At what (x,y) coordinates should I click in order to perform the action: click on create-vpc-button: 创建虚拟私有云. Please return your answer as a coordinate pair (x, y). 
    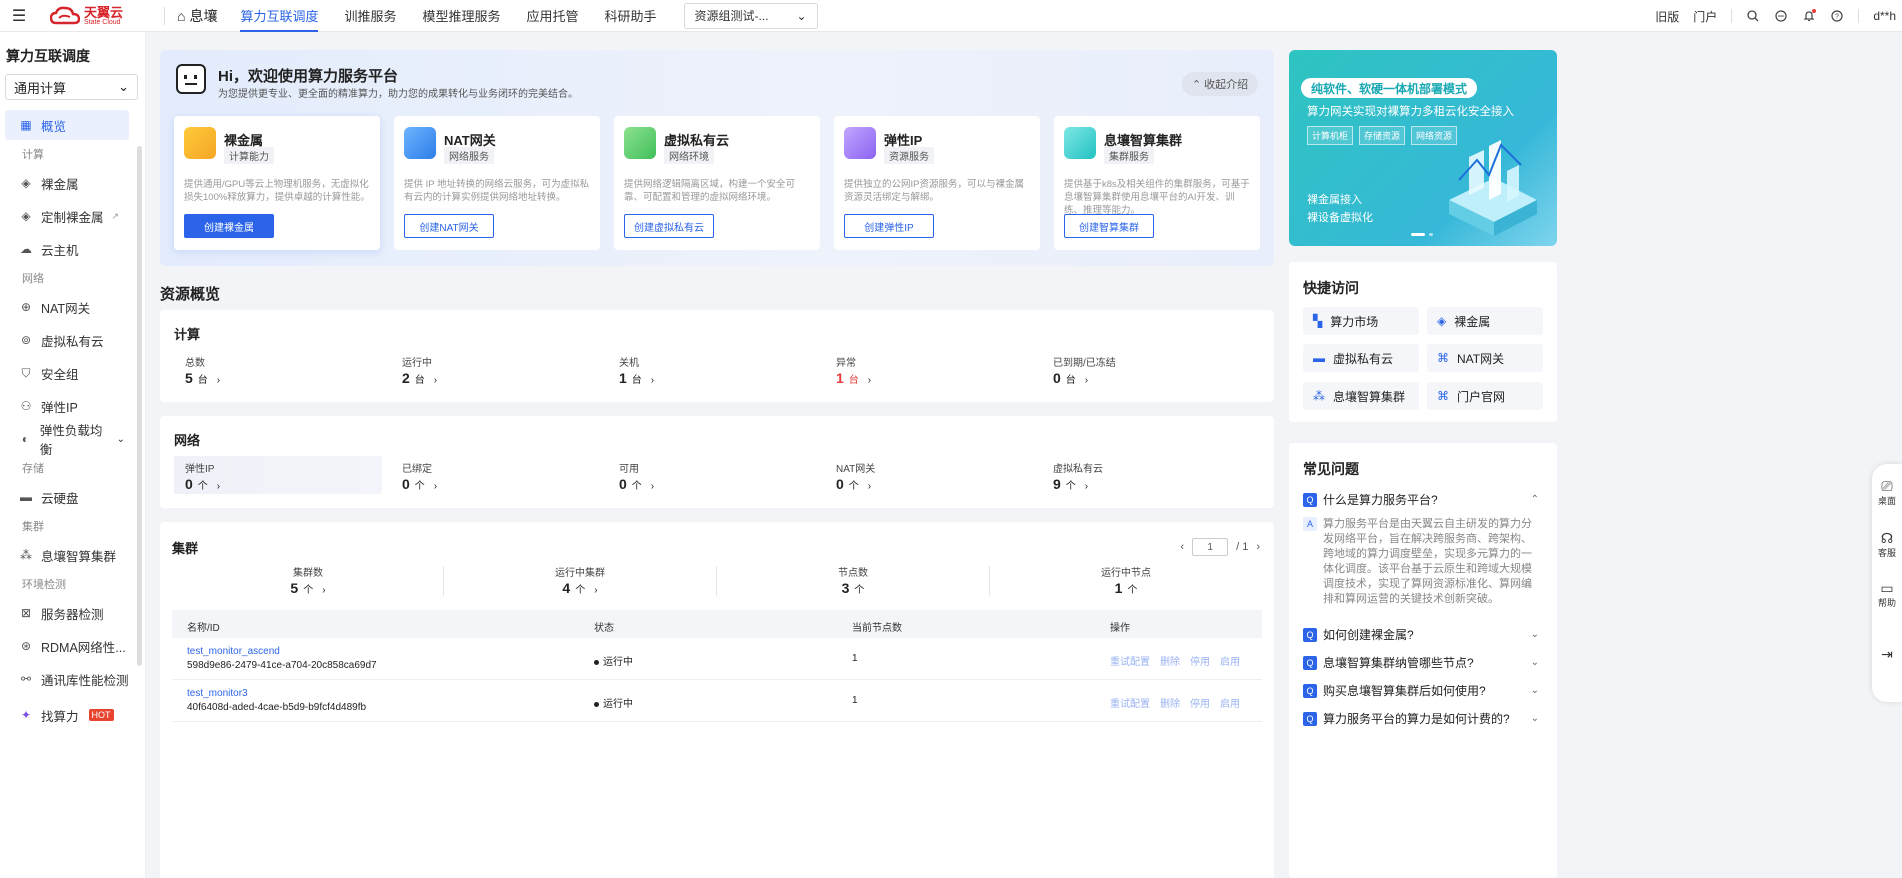
    Looking at the image, I should click on (669, 226).